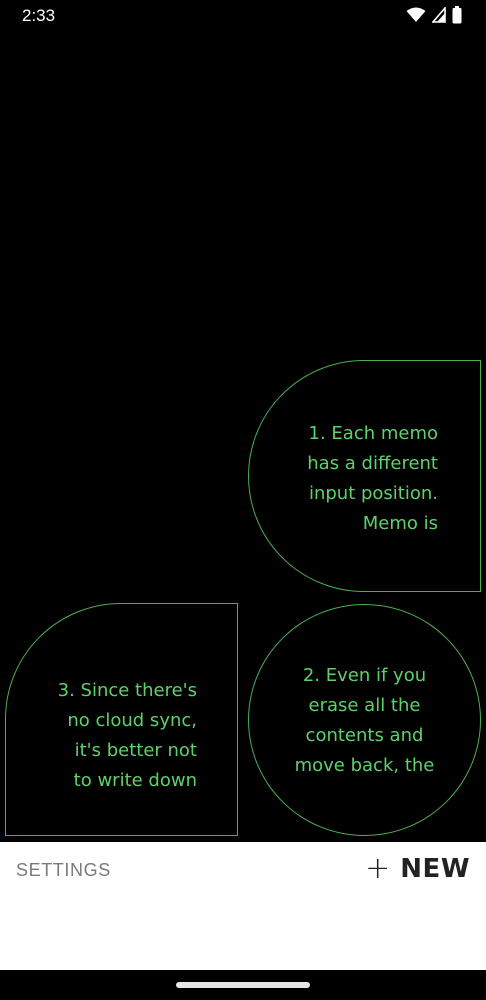 The height and width of the screenshot is (1000, 486). I want to click on status-bar: 2:33, so click(243, 17).